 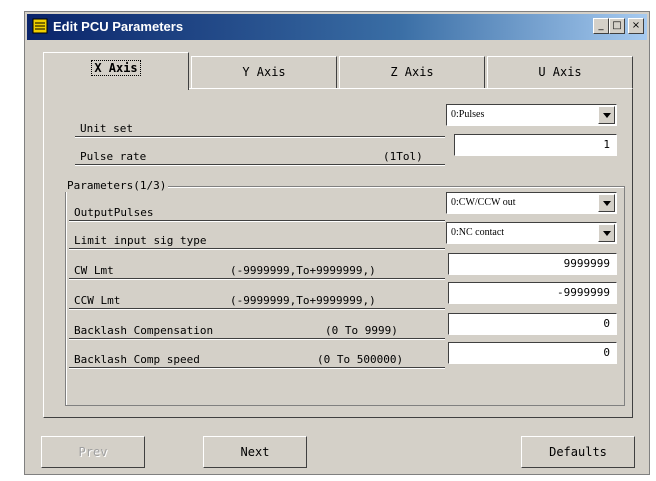 What do you see at coordinates (483, 202) in the screenshot?
I see `output-pulses-value: 0:CW/CCW out` at bounding box center [483, 202].